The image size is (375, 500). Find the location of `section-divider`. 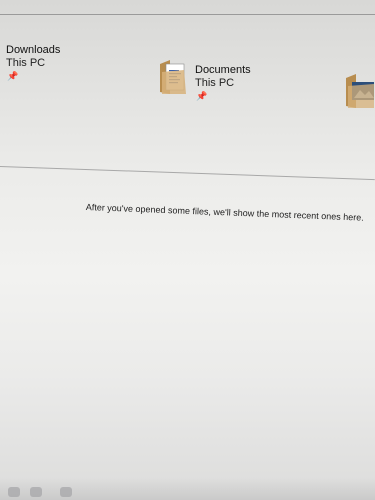

section-divider is located at coordinates (187, 173).